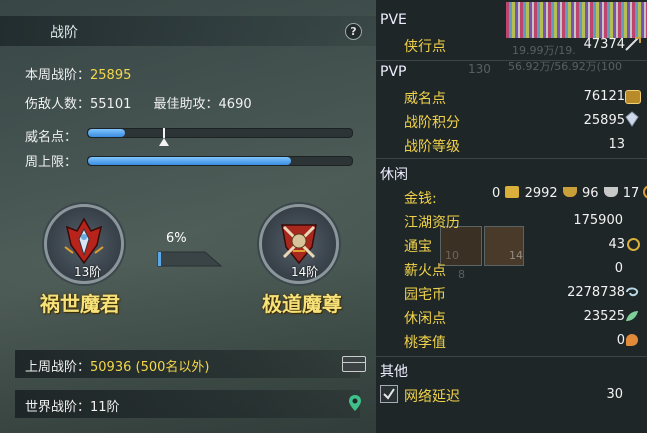  I want to click on sword-icon, so click(633, 44).